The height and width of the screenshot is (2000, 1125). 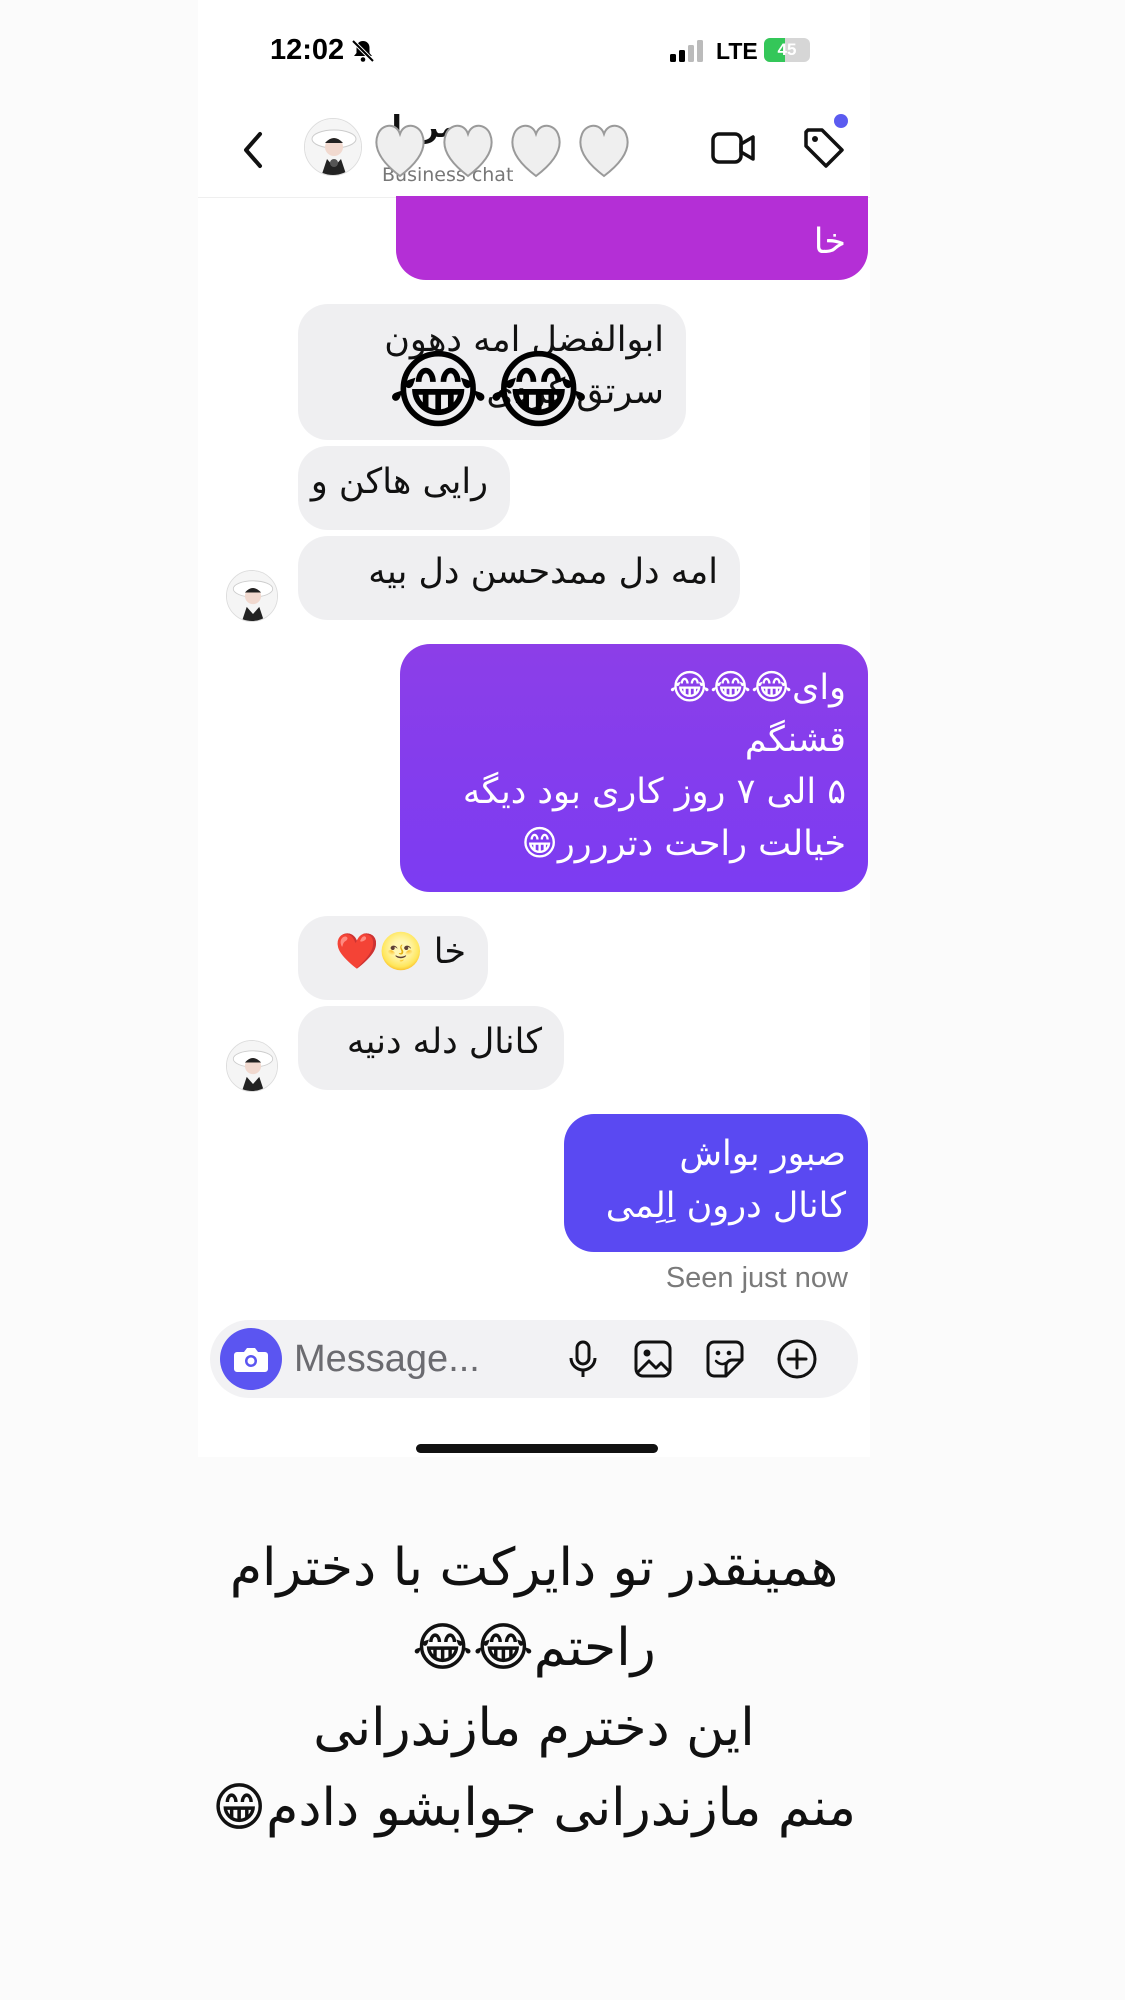 I want to click on caption-line: راحتم😂😂, so click(x=534, y=1648).